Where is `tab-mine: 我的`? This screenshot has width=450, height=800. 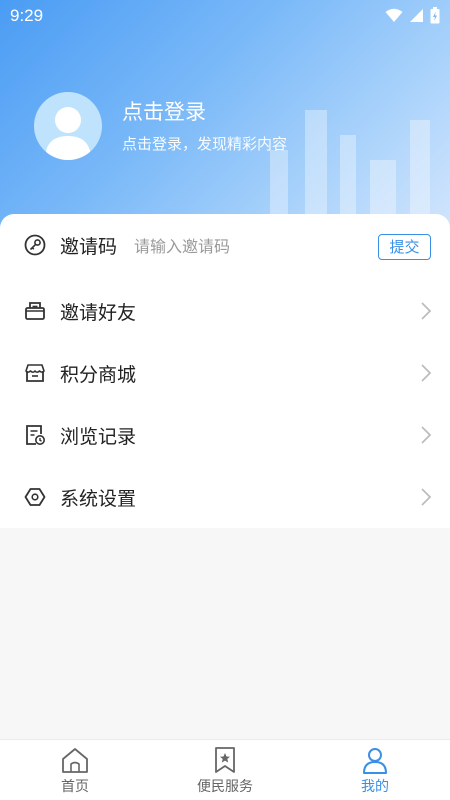
tab-mine: 我的 is located at coordinates (375, 770).